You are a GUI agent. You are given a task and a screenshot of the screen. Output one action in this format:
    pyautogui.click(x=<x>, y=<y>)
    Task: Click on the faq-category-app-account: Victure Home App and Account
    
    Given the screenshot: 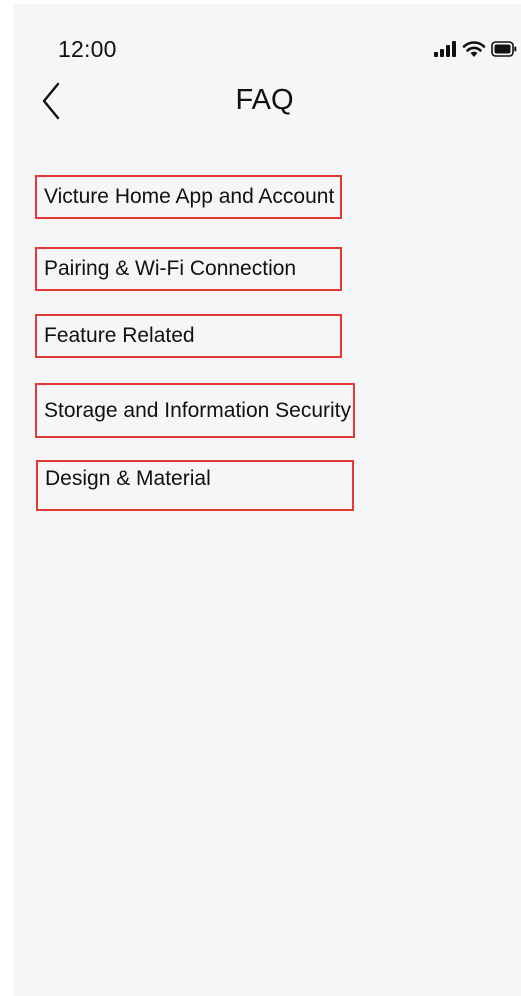 What is the action you would take?
    pyautogui.click(x=188, y=197)
    